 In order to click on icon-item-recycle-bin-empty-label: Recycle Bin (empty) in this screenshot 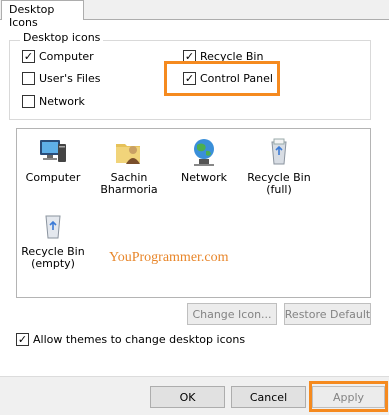, I will do `click(53, 257)`.